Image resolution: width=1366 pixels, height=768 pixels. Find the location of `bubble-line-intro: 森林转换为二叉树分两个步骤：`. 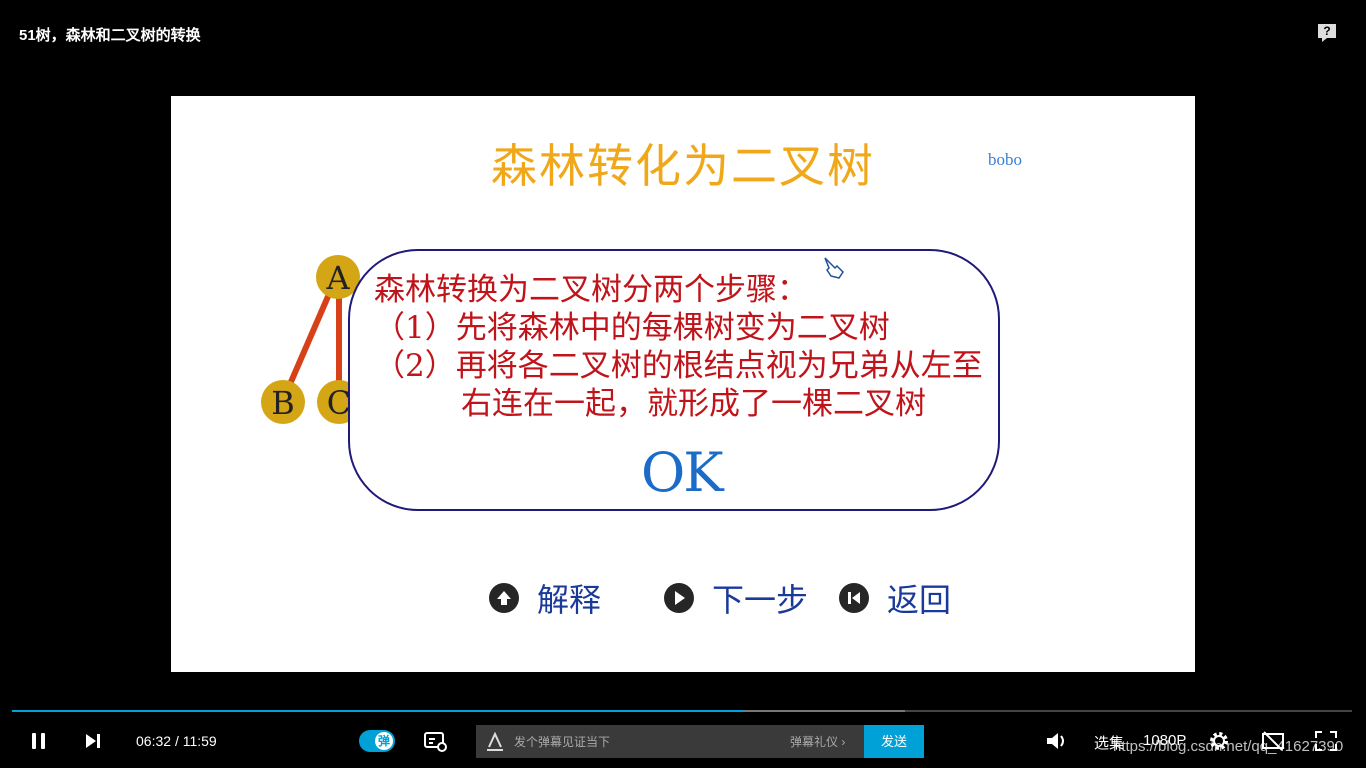

bubble-line-intro: 森林转换为二叉树分两个步骤： is located at coordinates (591, 290).